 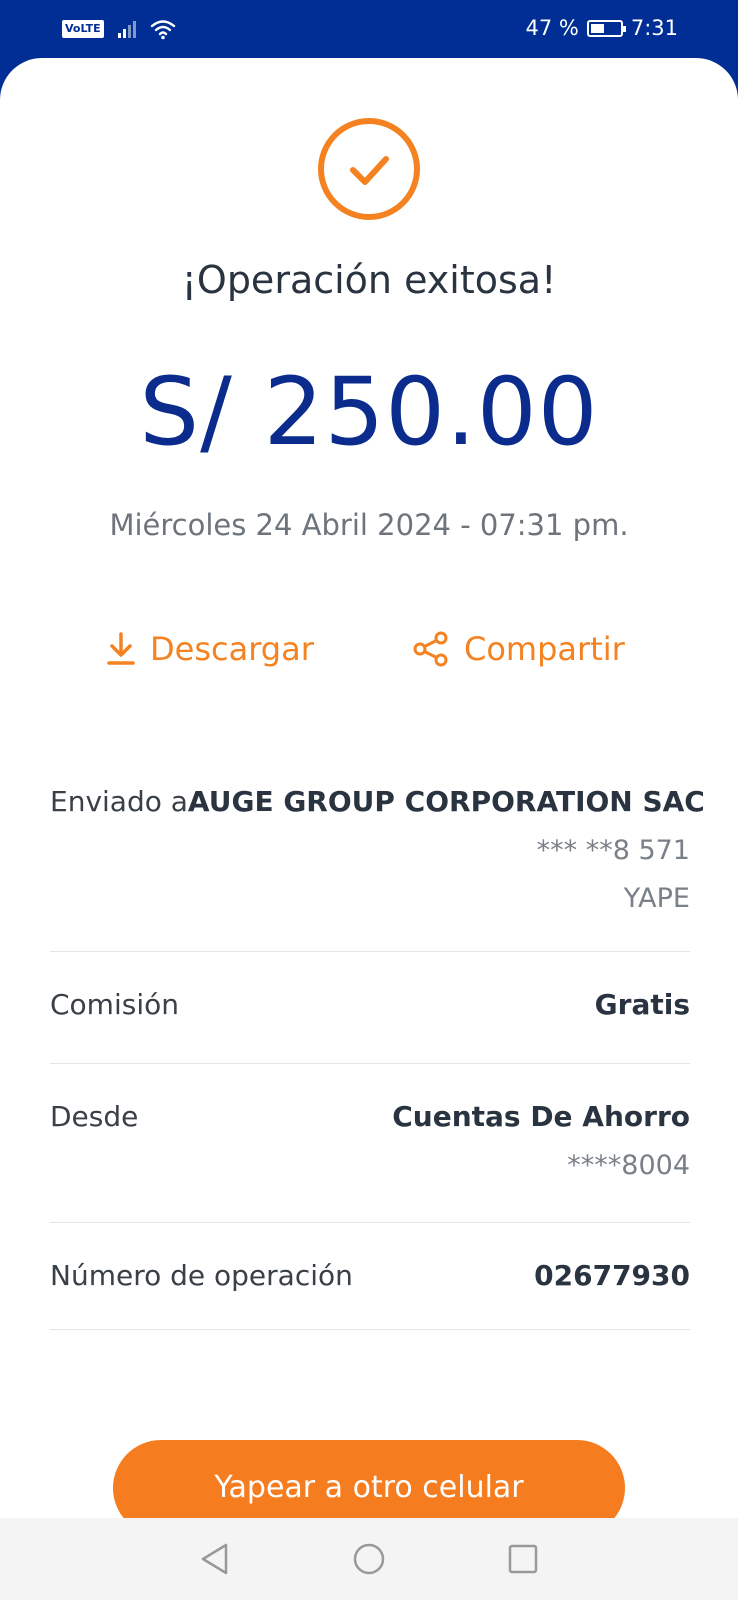 What do you see at coordinates (369, 280) in the screenshot?
I see `success-title: ¡Operación exitosa!` at bounding box center [369, 280].